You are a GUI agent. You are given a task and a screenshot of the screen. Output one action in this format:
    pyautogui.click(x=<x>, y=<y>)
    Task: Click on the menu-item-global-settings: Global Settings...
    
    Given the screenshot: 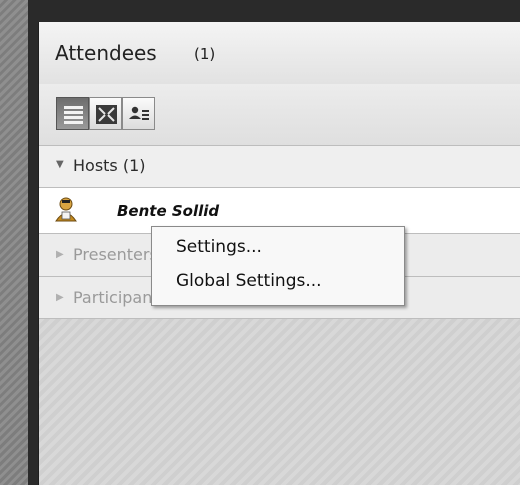 What is the action you would take?
    pyautogui.click(x=249, y=281)
    